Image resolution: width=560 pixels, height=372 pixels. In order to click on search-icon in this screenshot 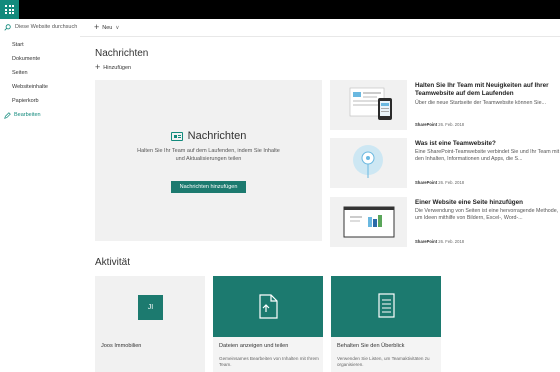, I will do `click(7, 27)`.